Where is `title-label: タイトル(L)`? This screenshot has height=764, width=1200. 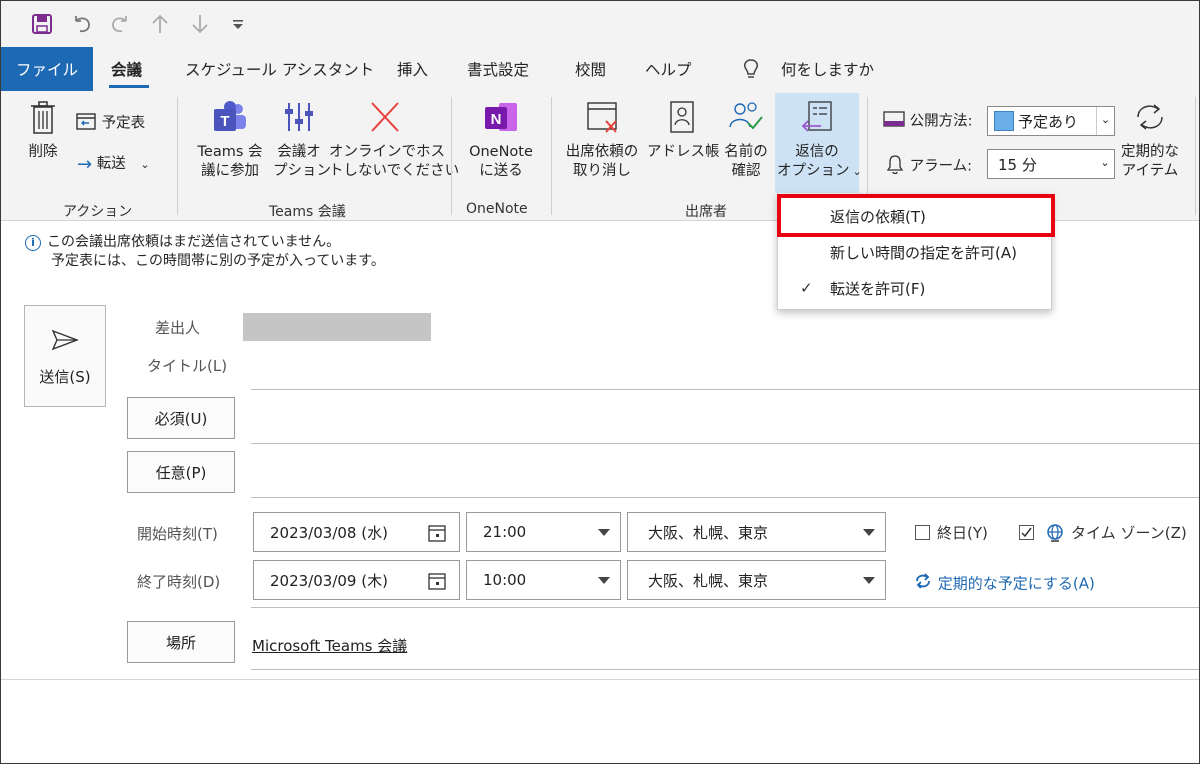
title-label: タイトル(L) is located at coordinates (187, 366).